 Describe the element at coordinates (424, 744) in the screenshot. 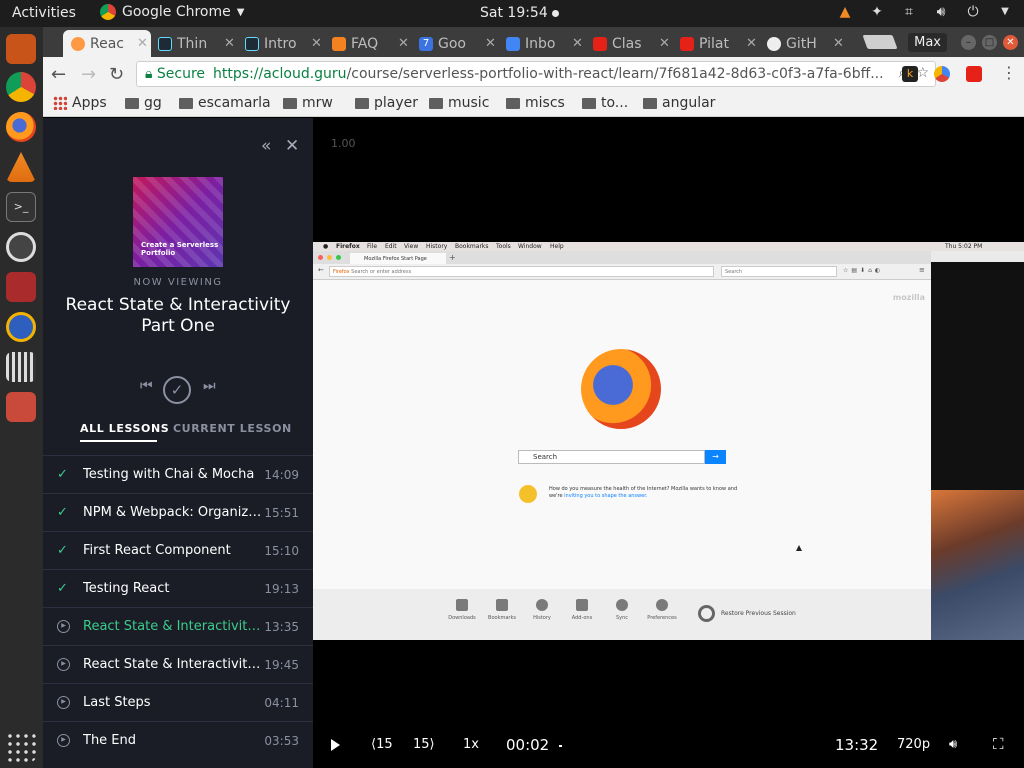

I see `forward-15-button: 15⟩` at that location.